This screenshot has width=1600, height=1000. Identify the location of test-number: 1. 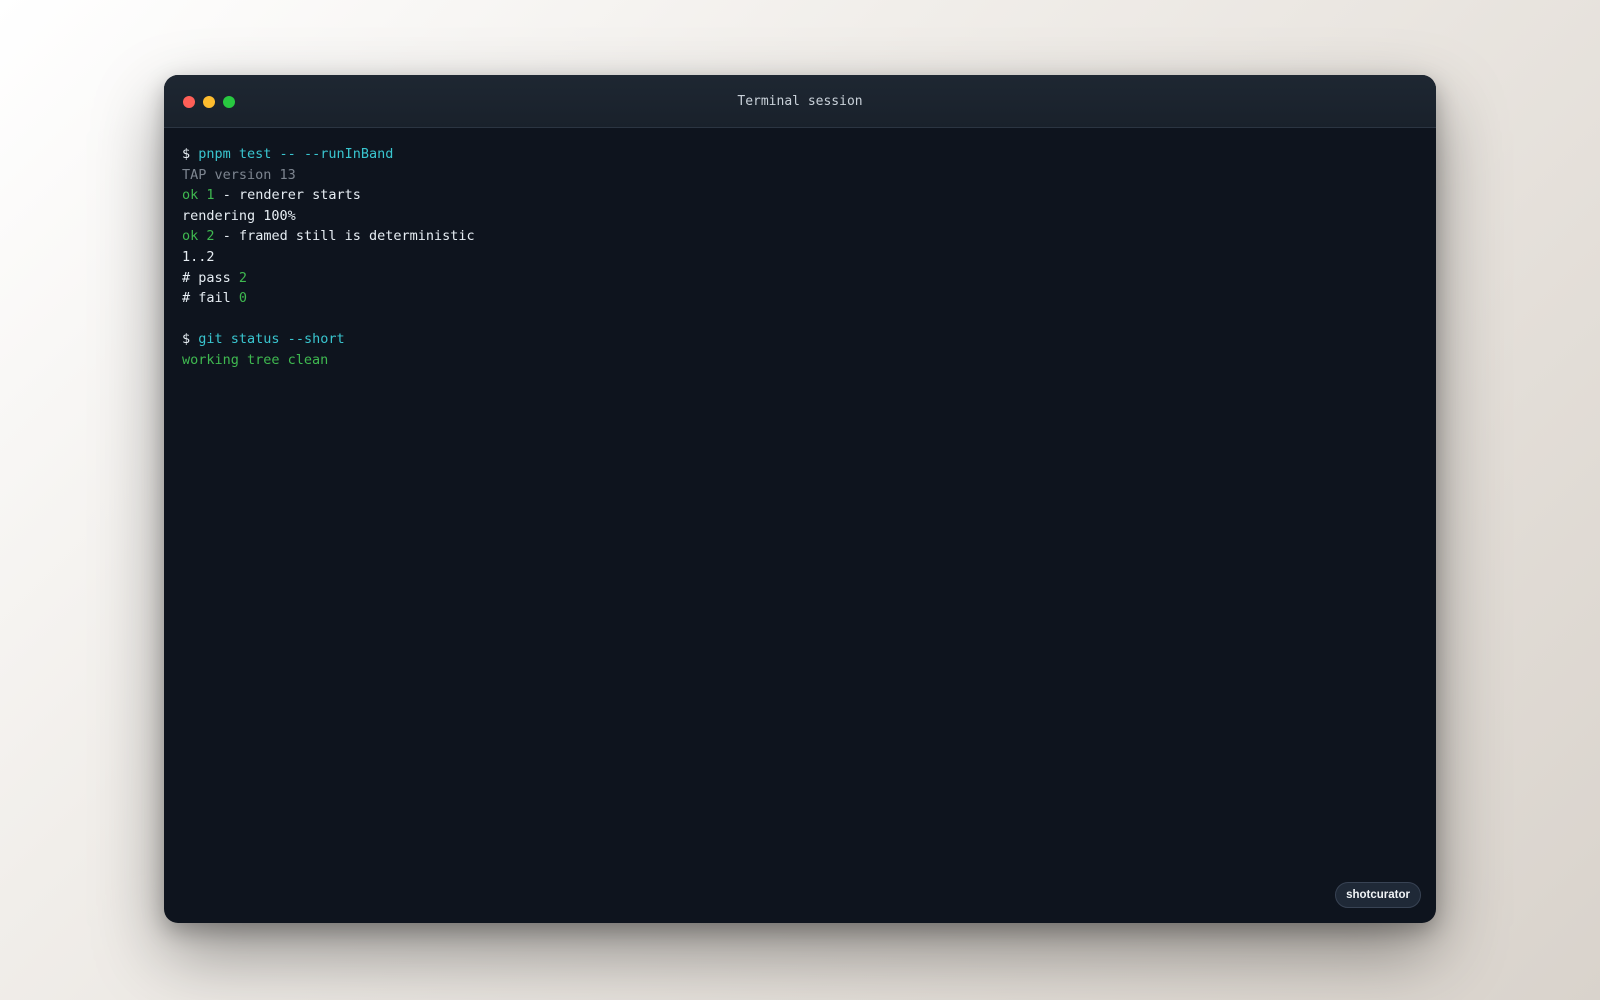
(210, 195).